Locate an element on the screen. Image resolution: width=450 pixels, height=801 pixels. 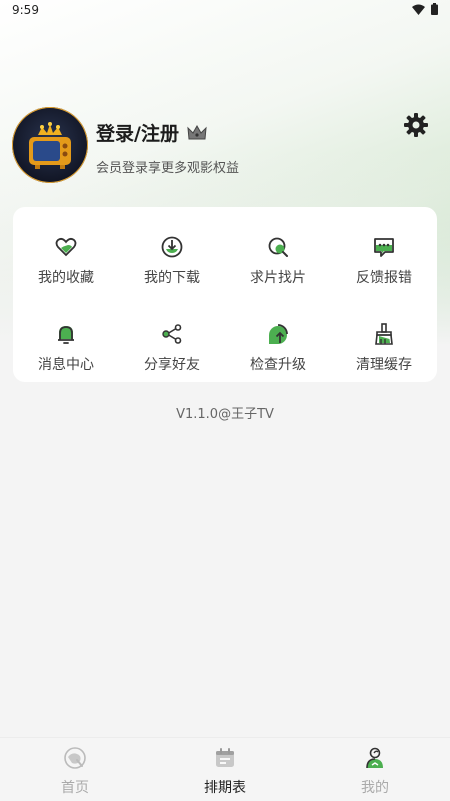
tab-label: 我的 is located at coordinates (375, 788).